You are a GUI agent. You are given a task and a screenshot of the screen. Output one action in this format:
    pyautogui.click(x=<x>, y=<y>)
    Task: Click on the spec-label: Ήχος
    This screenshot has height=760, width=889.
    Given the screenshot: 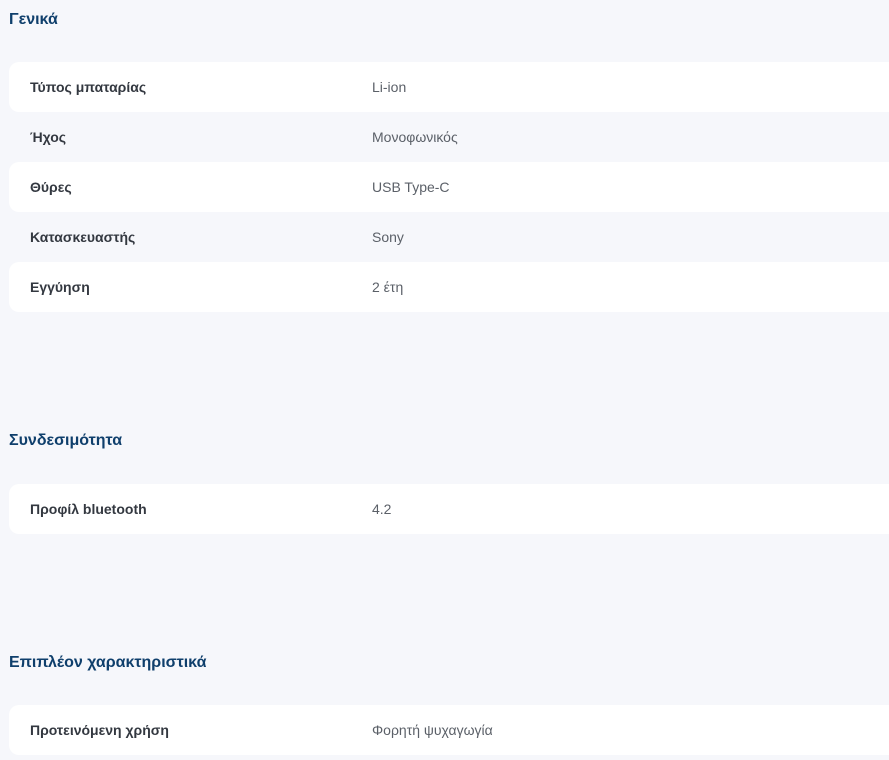 What is the action you would take?
    pyautogui.click(x=48, y=137)
    